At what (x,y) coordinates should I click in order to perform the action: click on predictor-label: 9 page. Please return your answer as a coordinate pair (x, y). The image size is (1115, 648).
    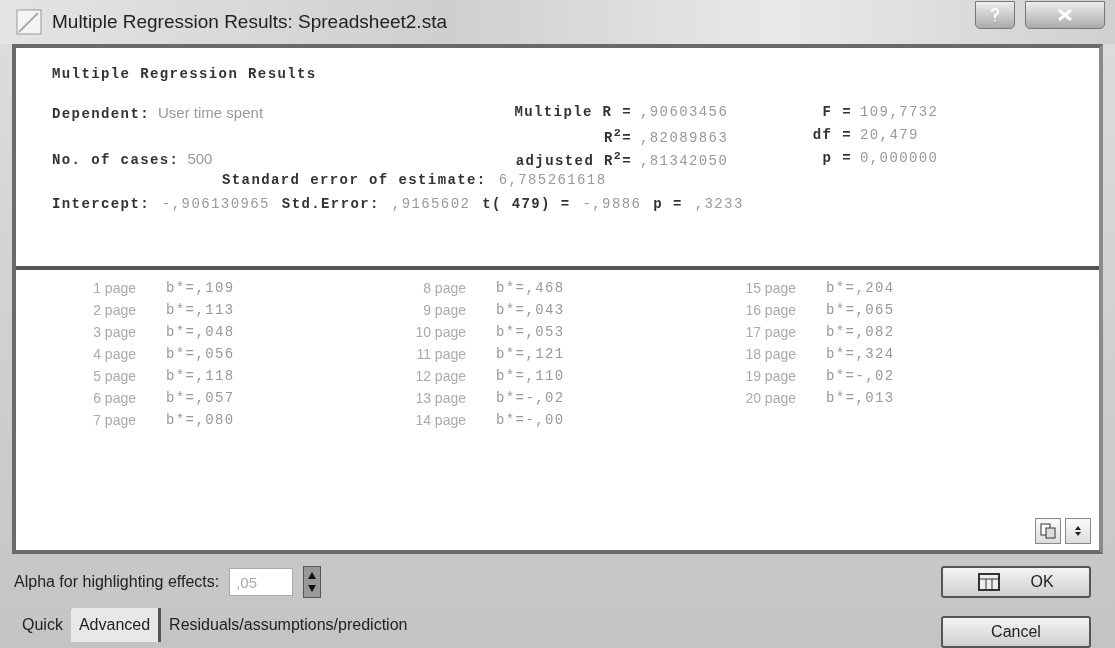
    Looking at the image, I should click on (444, 310).